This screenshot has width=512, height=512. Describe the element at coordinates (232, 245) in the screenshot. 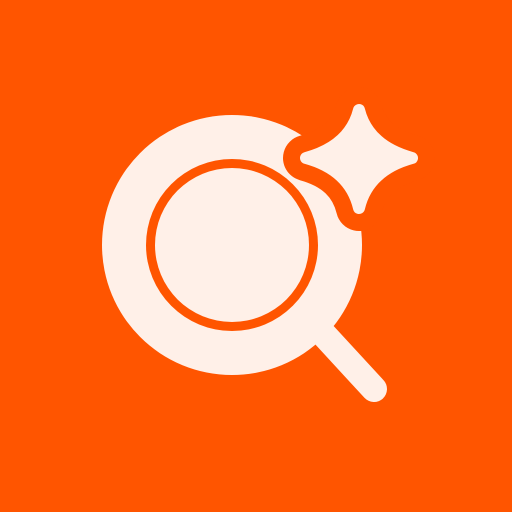

I see `magnifier-lens` at that location.